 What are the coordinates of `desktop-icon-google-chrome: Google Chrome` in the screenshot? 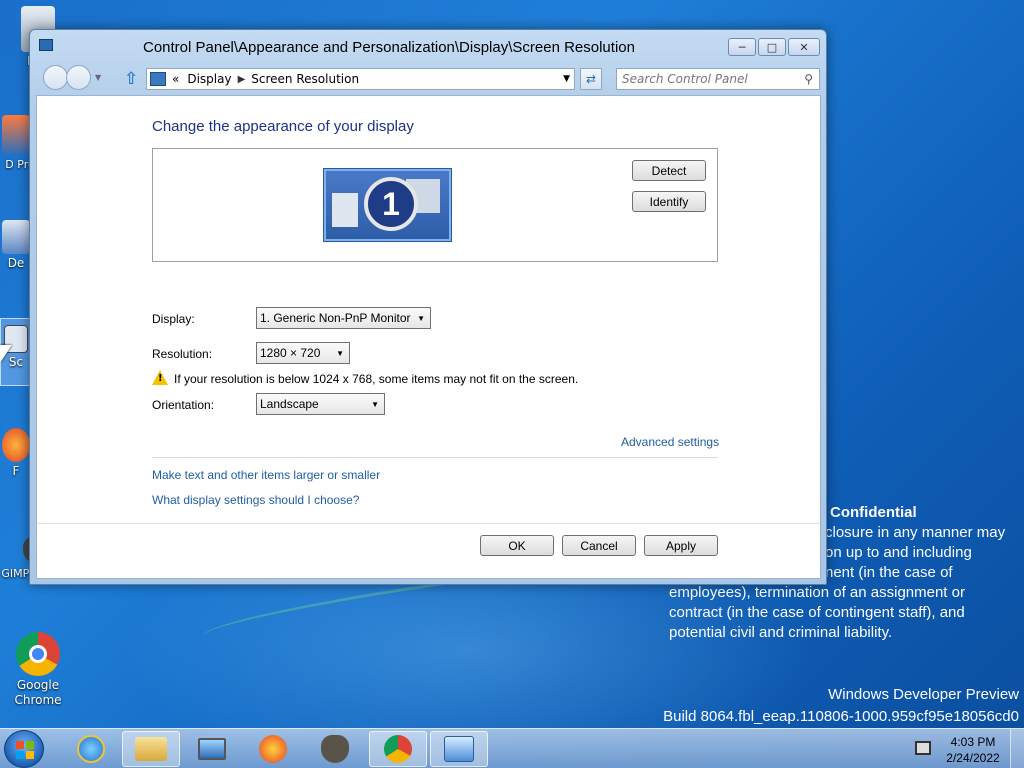 It's located at (38, 670).